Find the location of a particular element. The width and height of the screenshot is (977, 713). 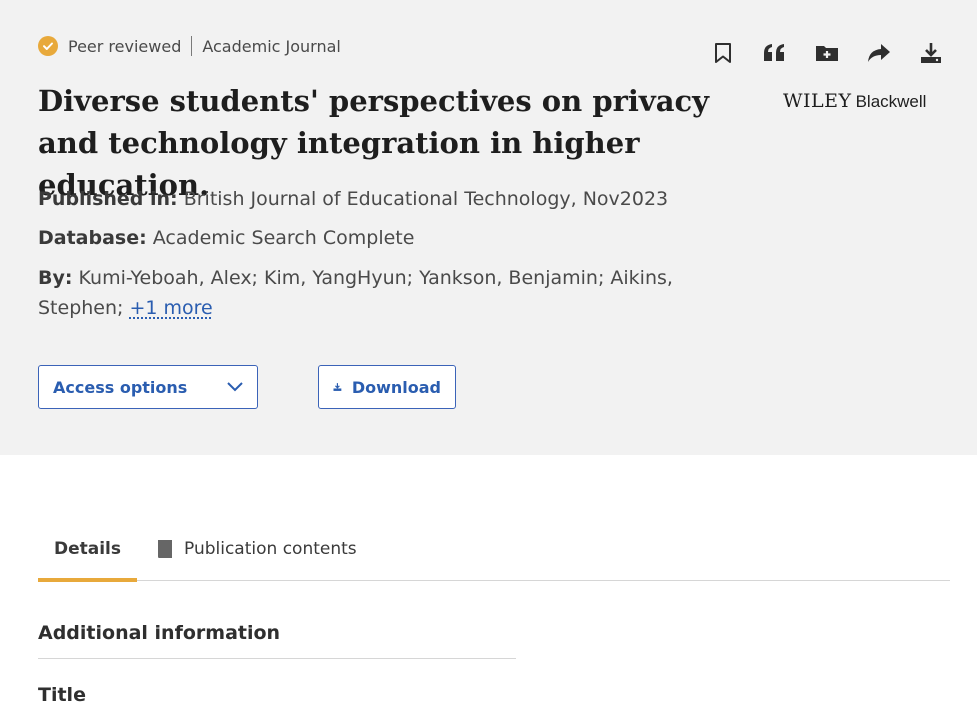

access-options-label: Access options is located at coordinates (120, 387).